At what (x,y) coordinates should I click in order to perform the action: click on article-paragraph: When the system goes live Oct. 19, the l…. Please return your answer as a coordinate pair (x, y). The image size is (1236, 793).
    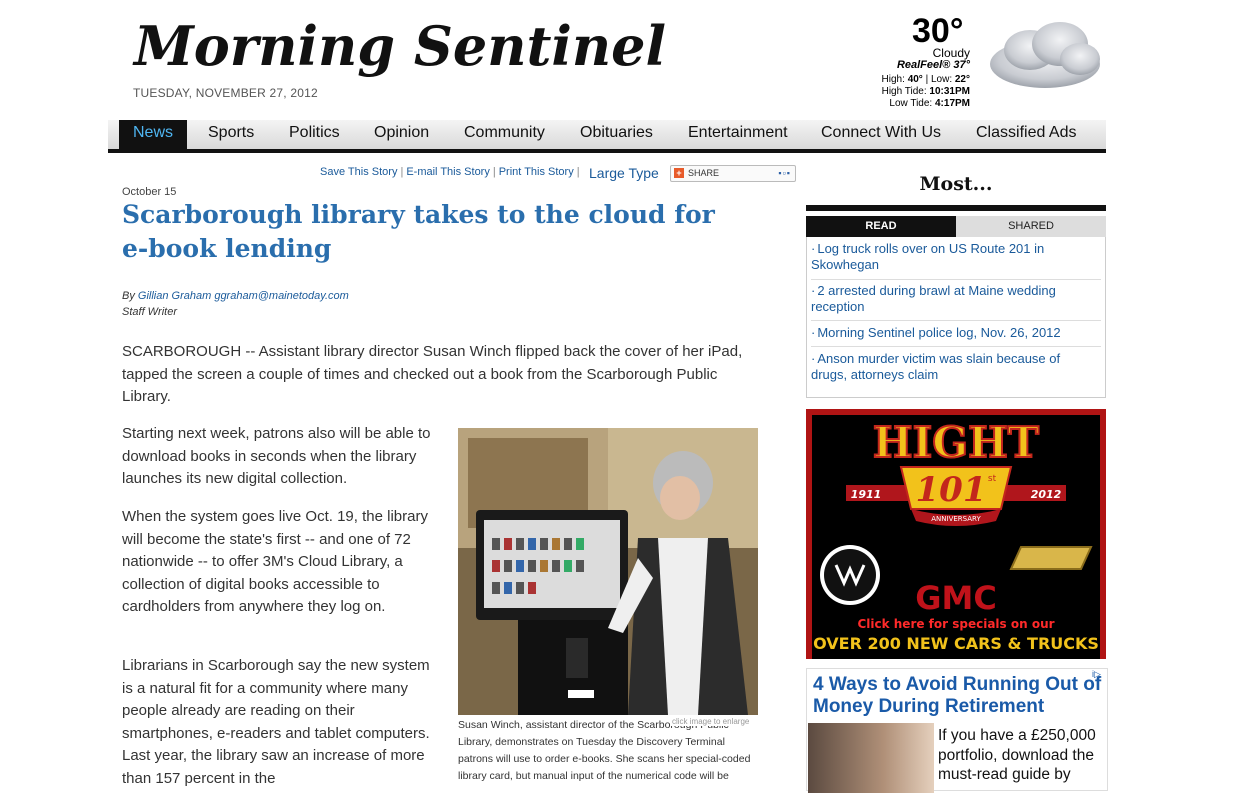
    Looking at the image, I should click on (275, 561).